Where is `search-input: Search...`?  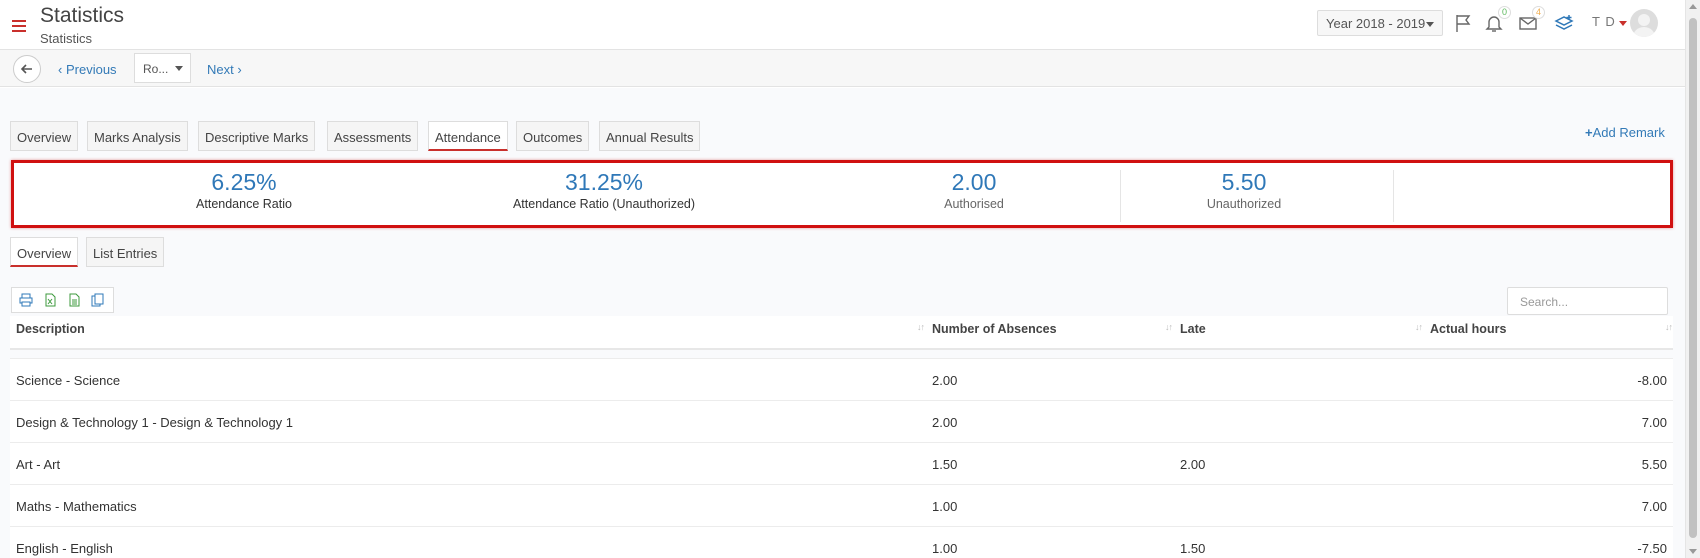
search-input: Search... is located at coordinates (1587, 301).